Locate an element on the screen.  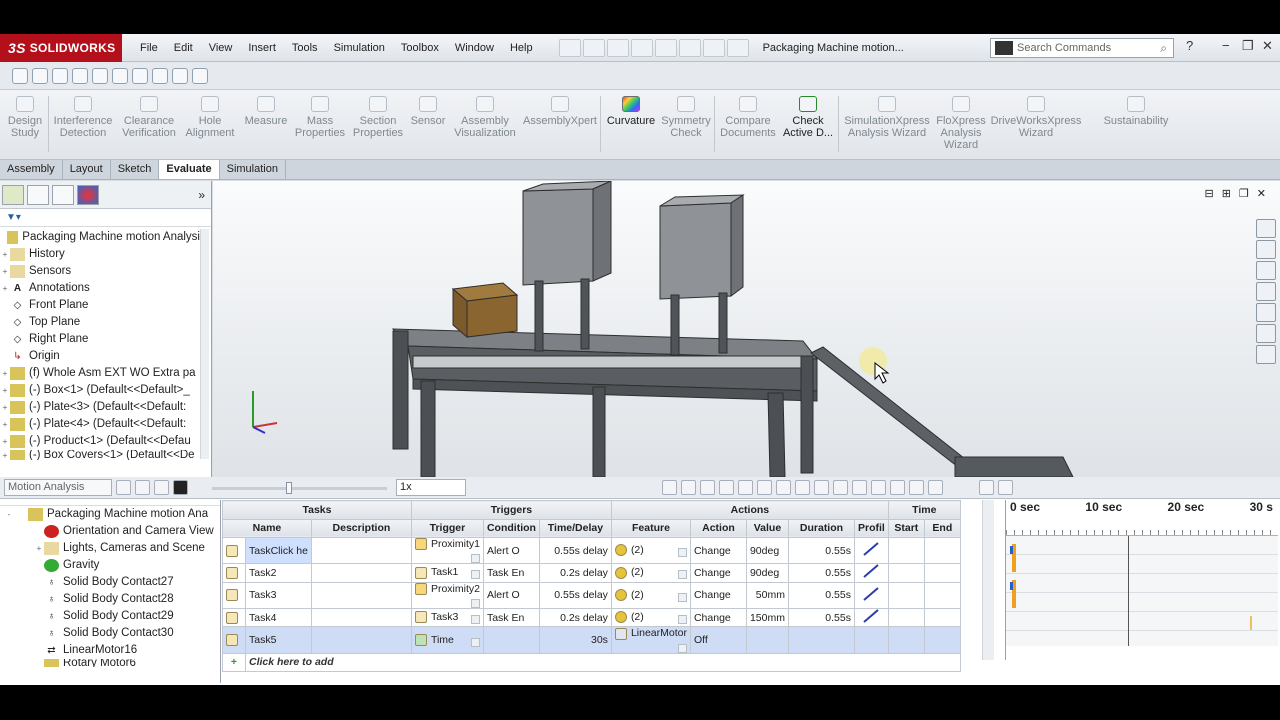
condition-cell: Alert O is located at coordinates (511, 595).